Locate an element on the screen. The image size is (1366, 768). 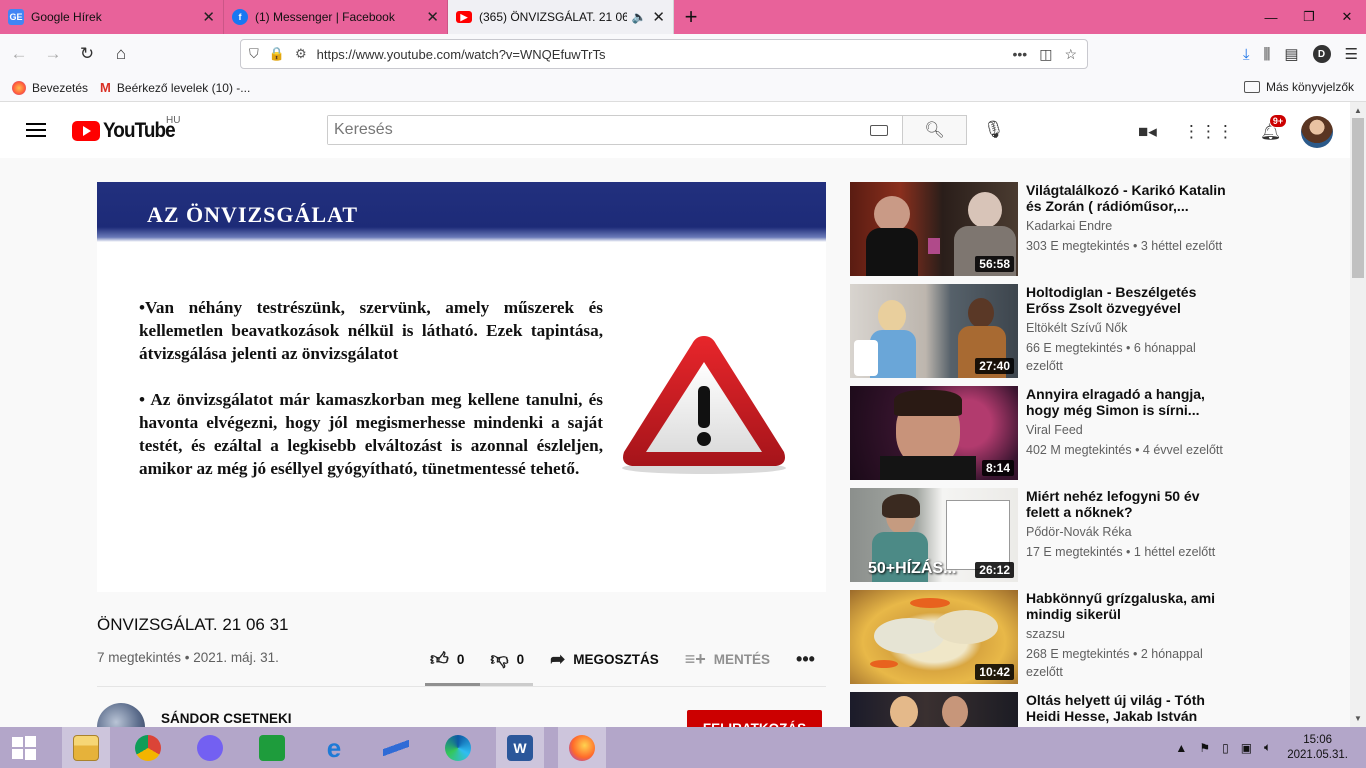
viber-icon is located at coordinates (210, 747).